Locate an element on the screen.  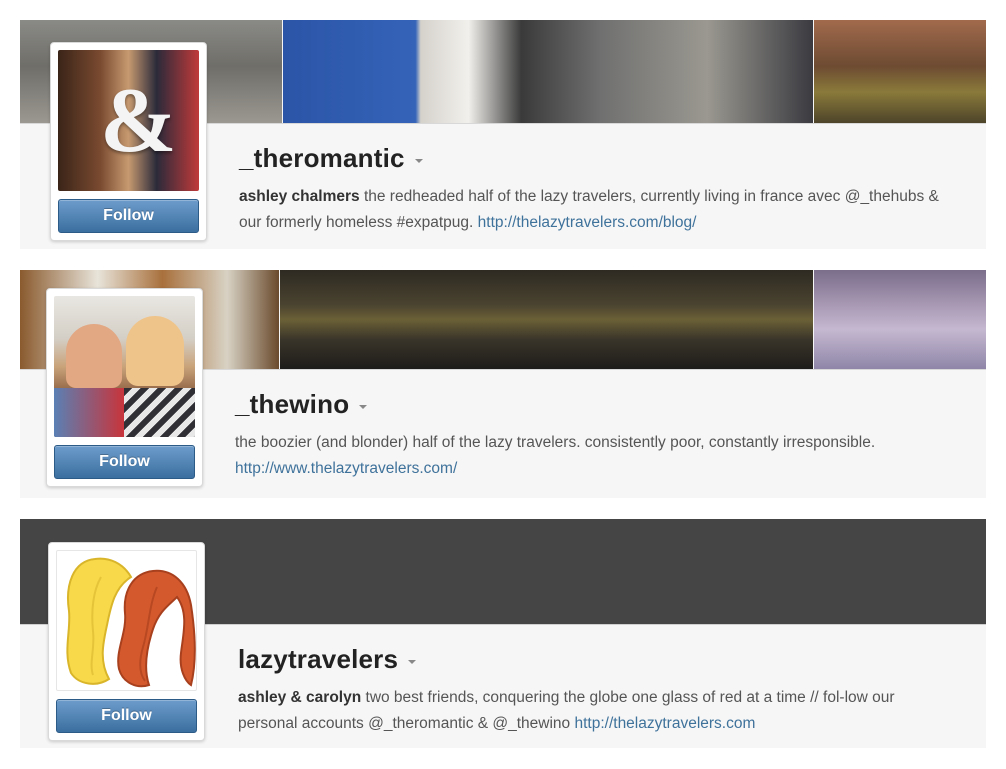
avatar: & is located at coordinates (128, 120).